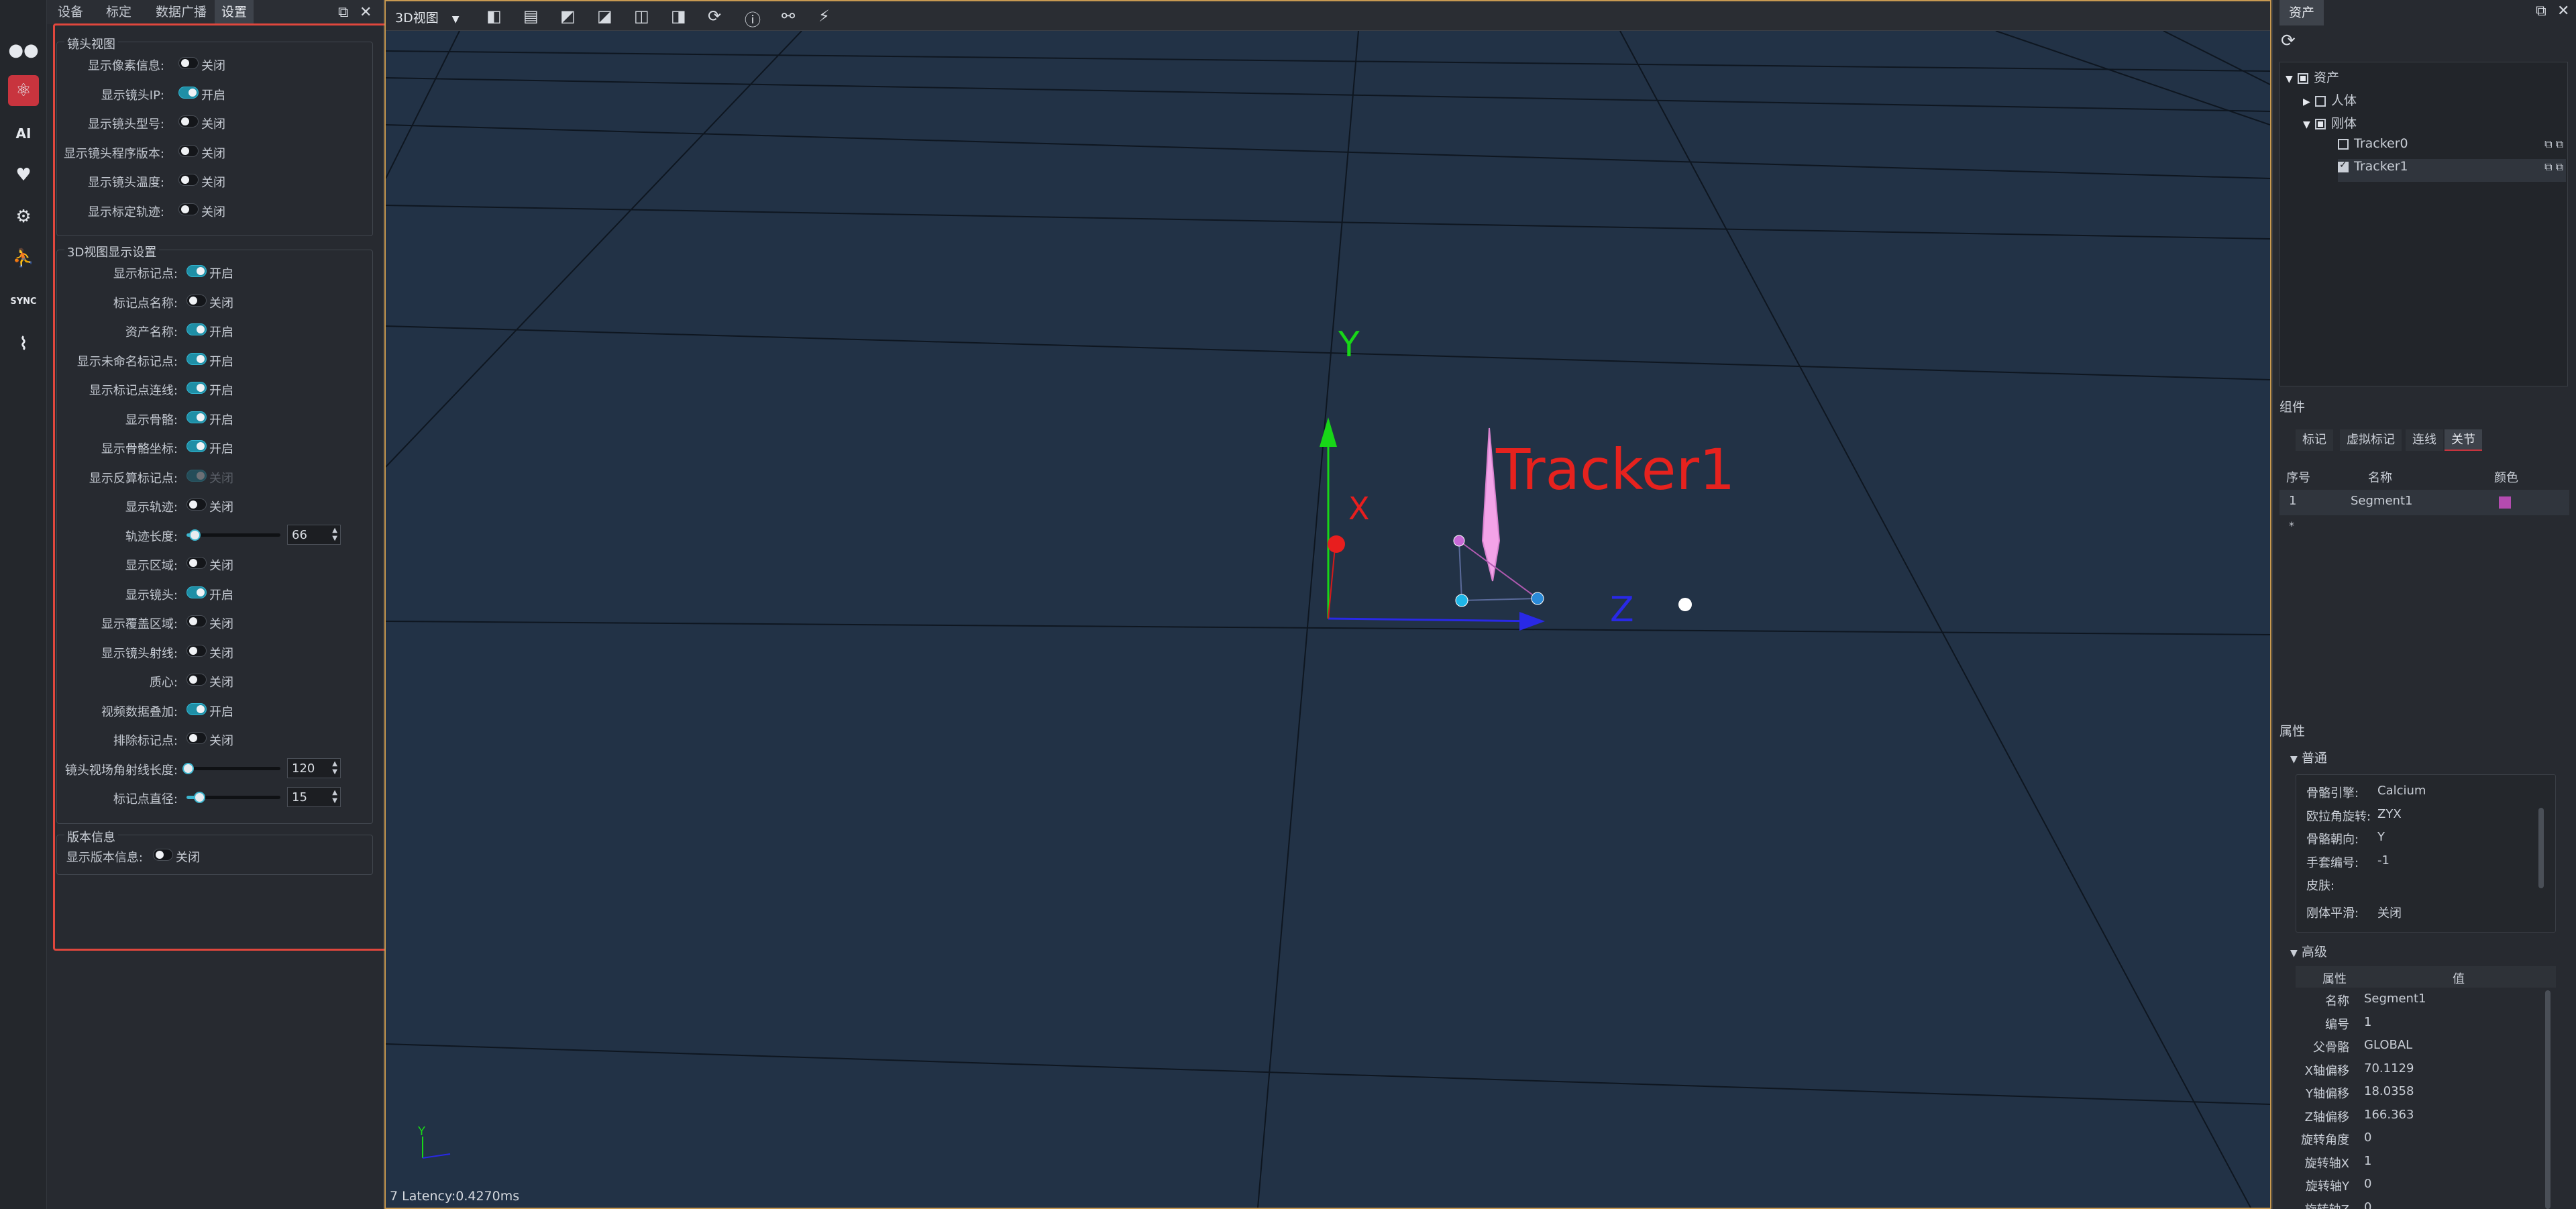 This screenshot has height=1209, width=2576. Describe the element at coordinates (2308, 951) in the screenshot. I see `advanced-section: ▼ 高级` at that location.